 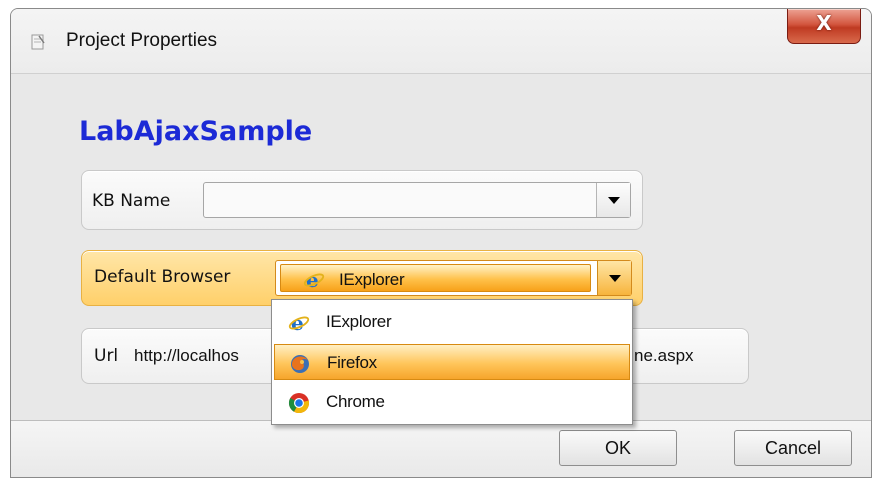 I want to click on url-value-start: http://localhos, so click(x=186, y=356).